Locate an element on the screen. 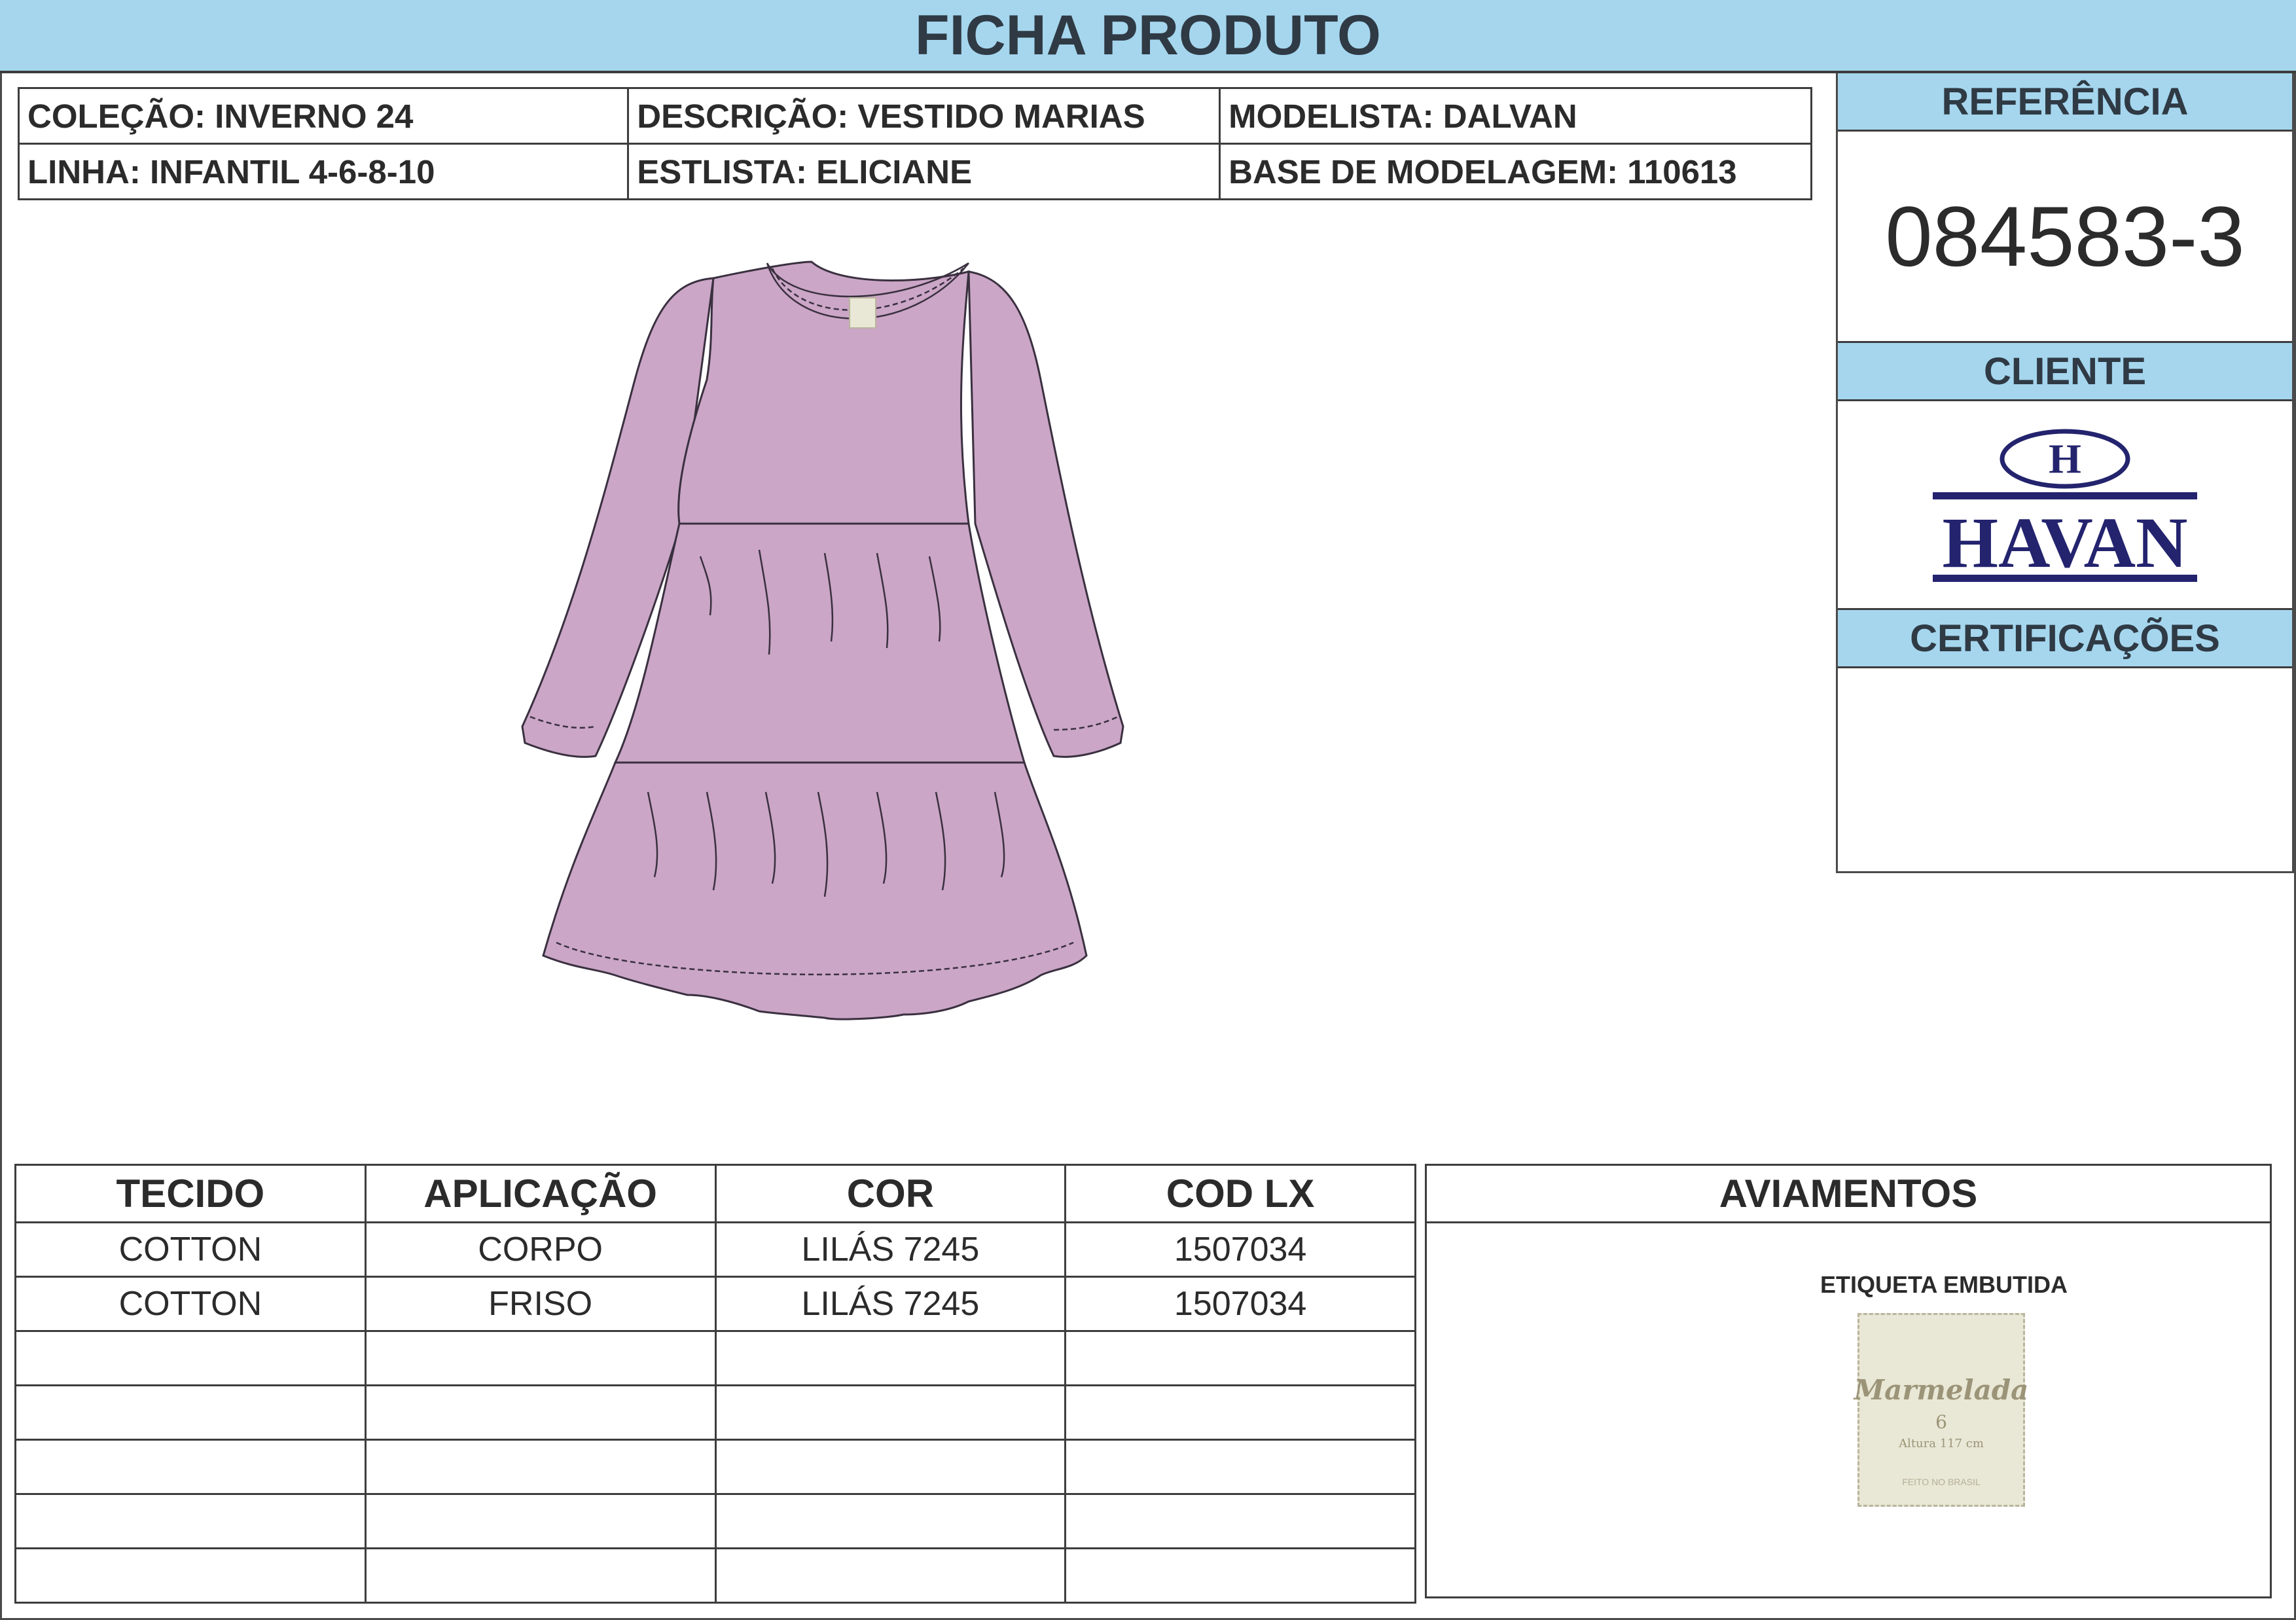 Image resolution: width=2296 pixels, height=1620 pixels. col-aplicacao: APLICAÇÃO is located at coordinates (540, 1193).